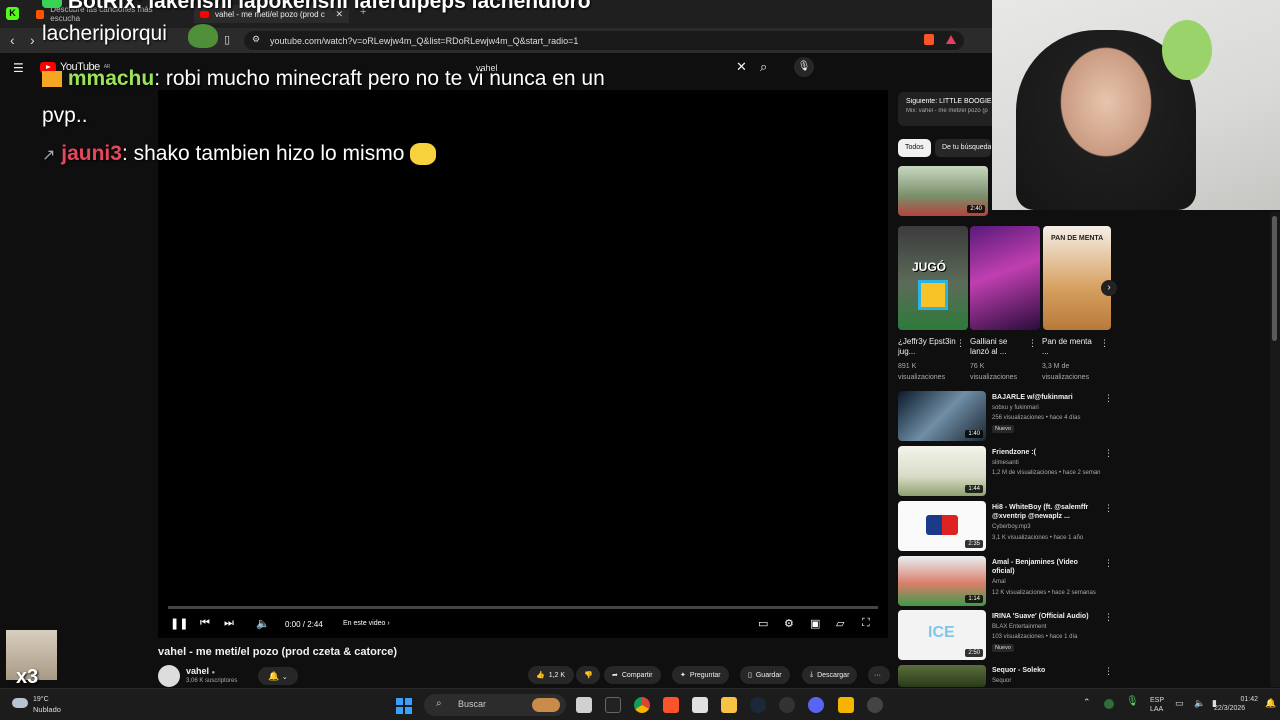 The width and height of the screenshot is (1280, 720). I want to click on mic-icon: 🎙, so click(804, 67).